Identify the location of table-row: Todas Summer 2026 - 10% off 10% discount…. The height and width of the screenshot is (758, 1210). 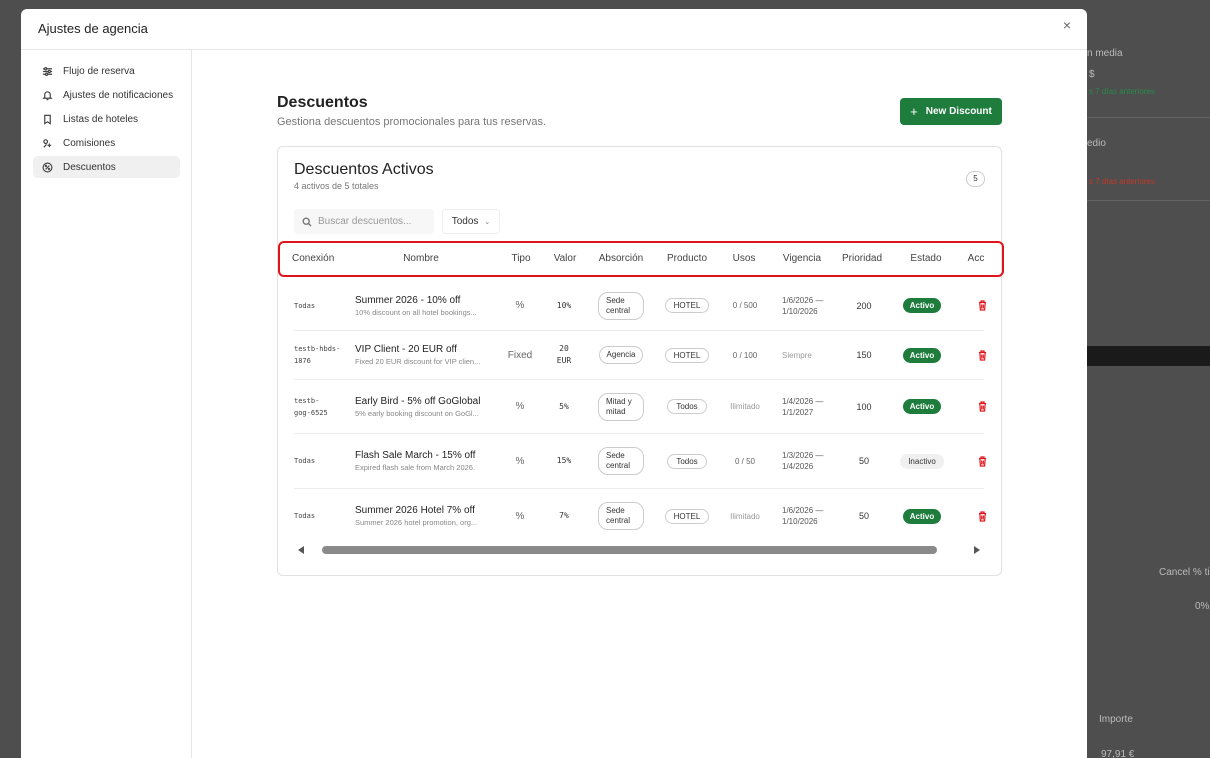
(640, 306).